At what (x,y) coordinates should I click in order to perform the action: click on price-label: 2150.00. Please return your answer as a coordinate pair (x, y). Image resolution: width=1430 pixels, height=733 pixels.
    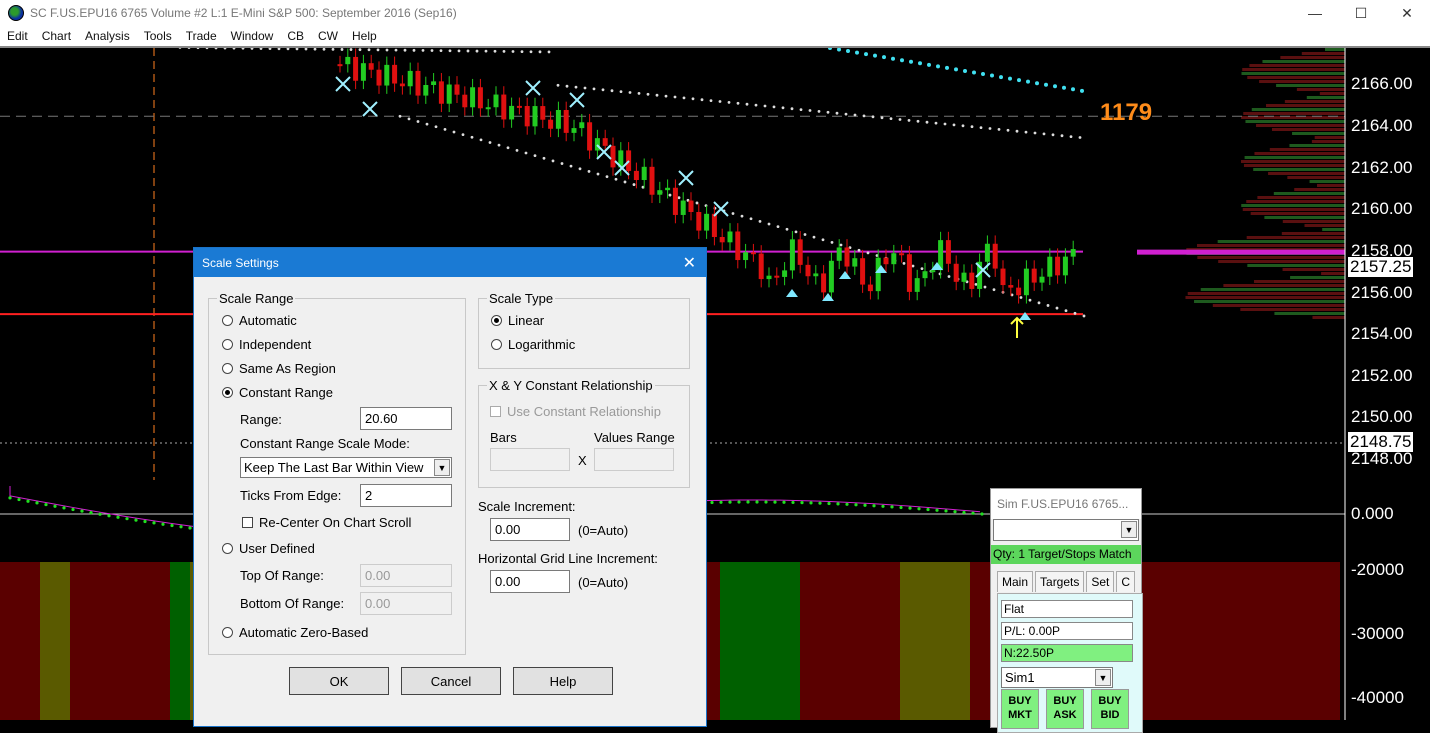
    Looking at the image, I should click on (1382, 416).